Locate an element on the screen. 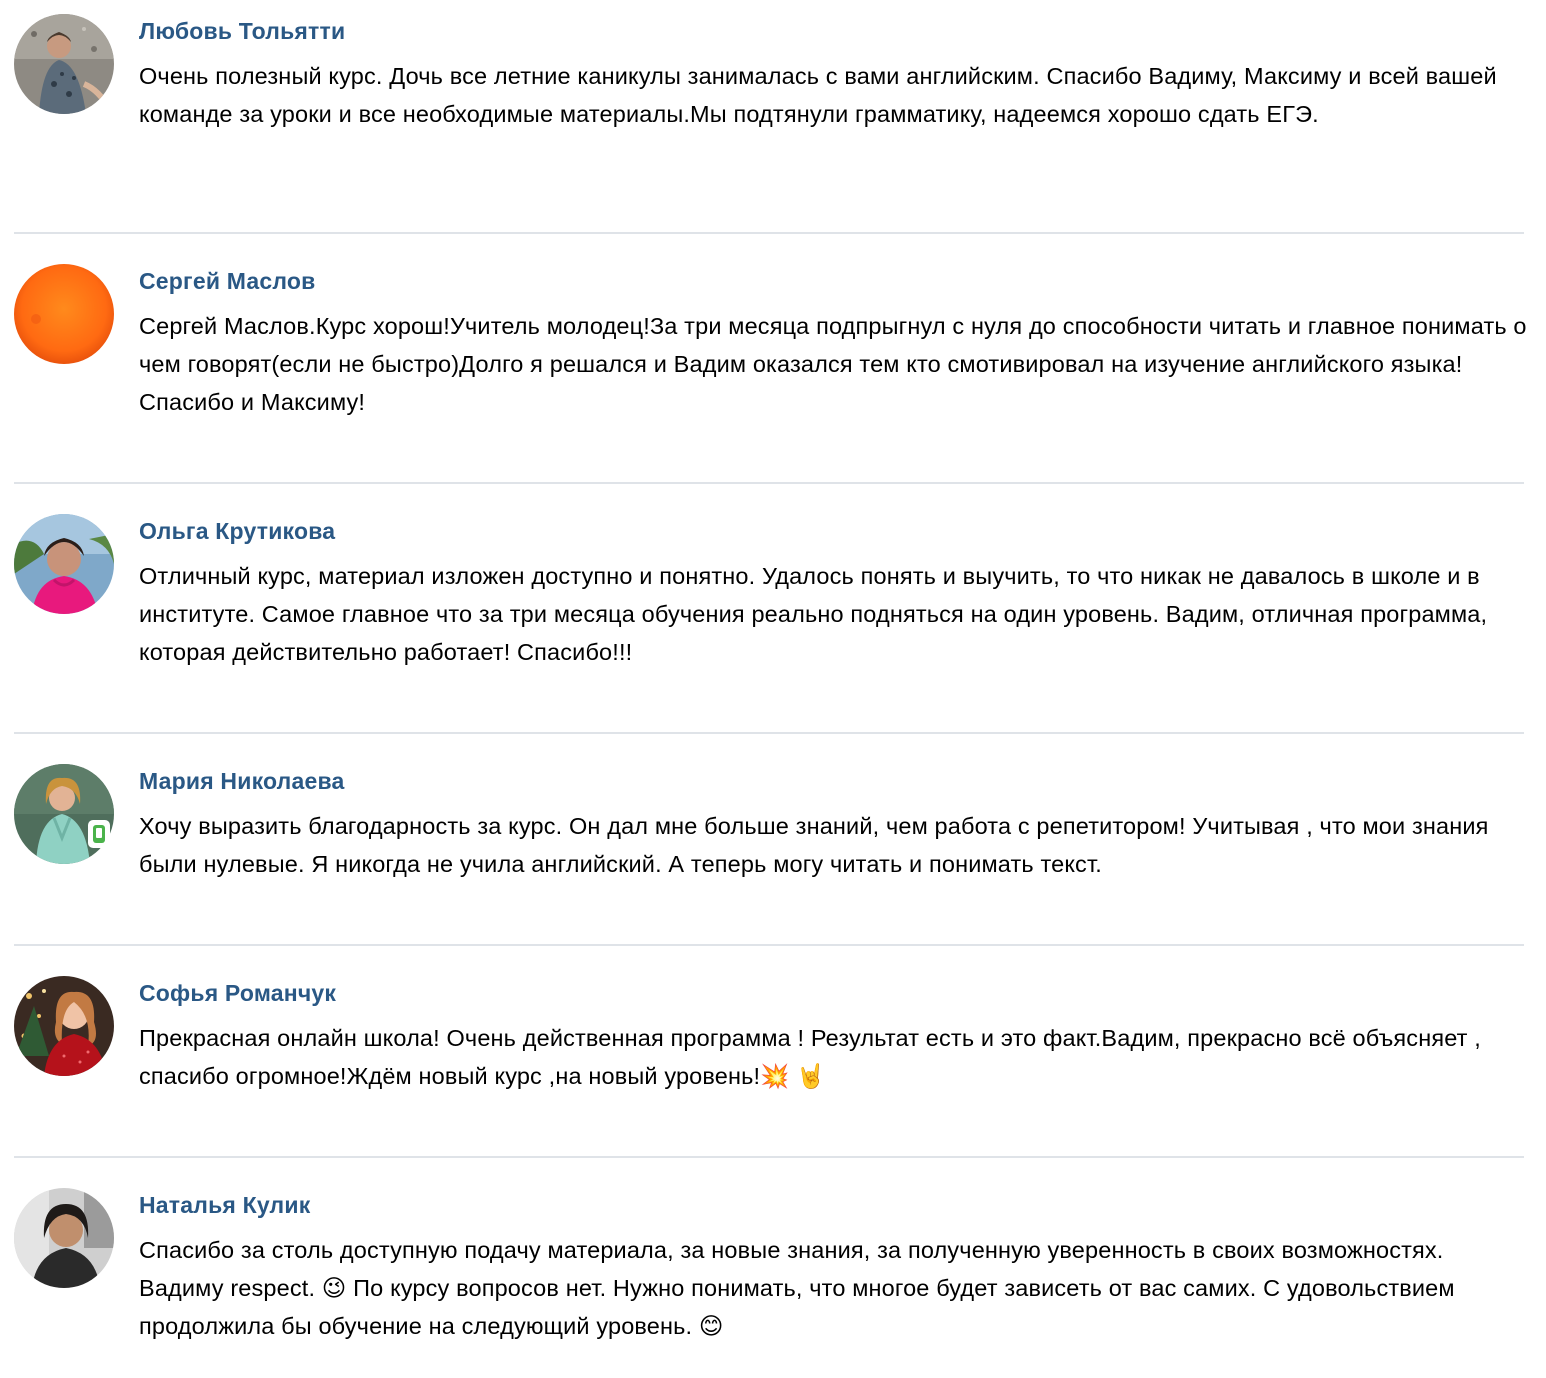  comment-author-link: Любовь Тольятти is located at coordinates (242, 31).